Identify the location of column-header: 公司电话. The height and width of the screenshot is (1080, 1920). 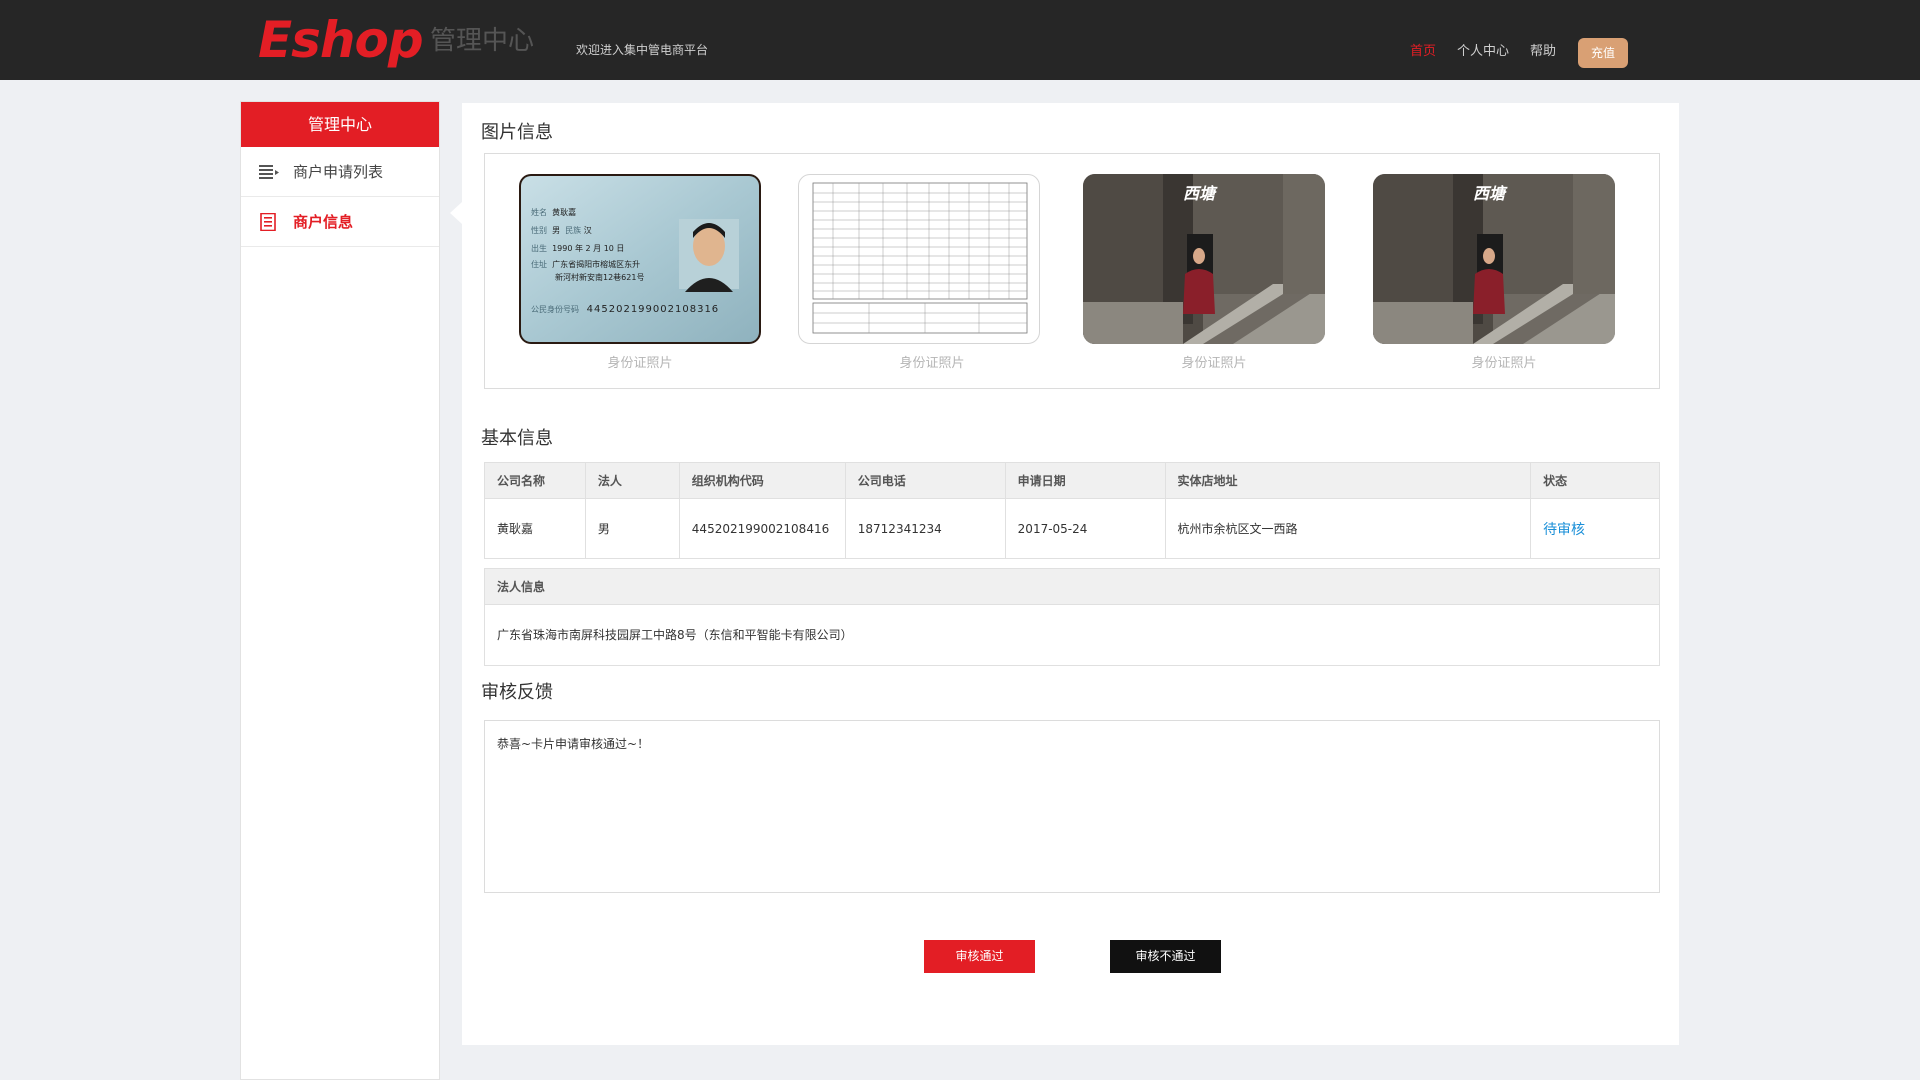
(925, 480).